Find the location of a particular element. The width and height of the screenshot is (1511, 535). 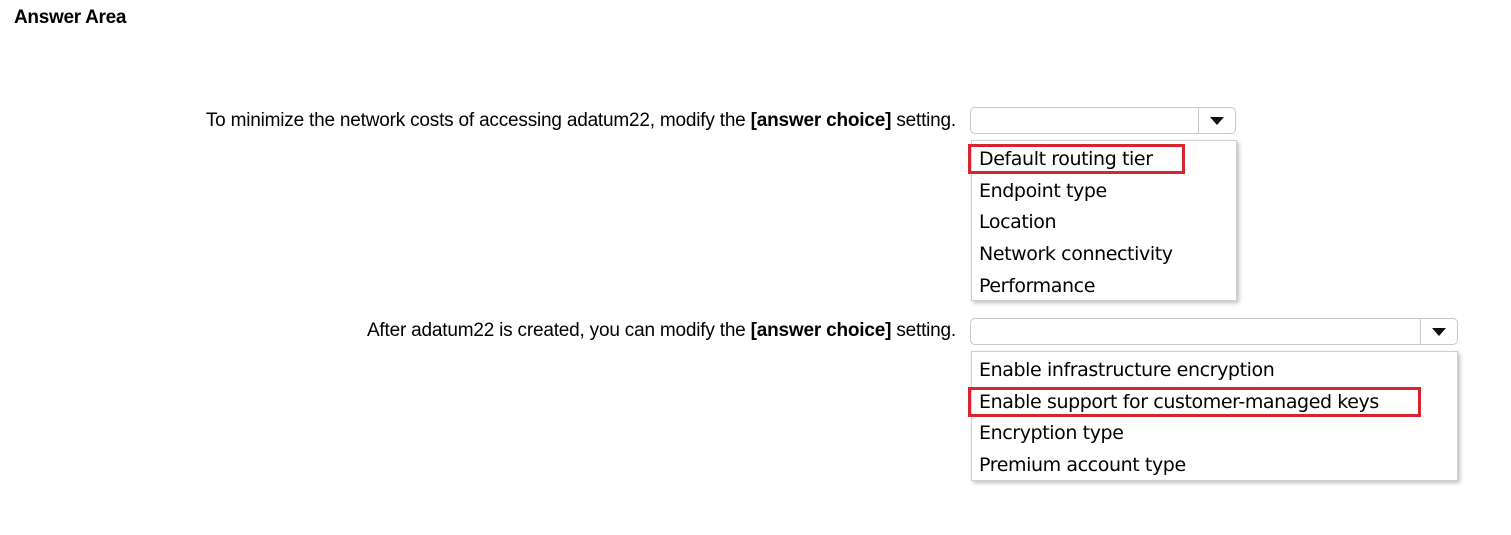

question-2-suffix: setting. is located at coordinates (923, 330).